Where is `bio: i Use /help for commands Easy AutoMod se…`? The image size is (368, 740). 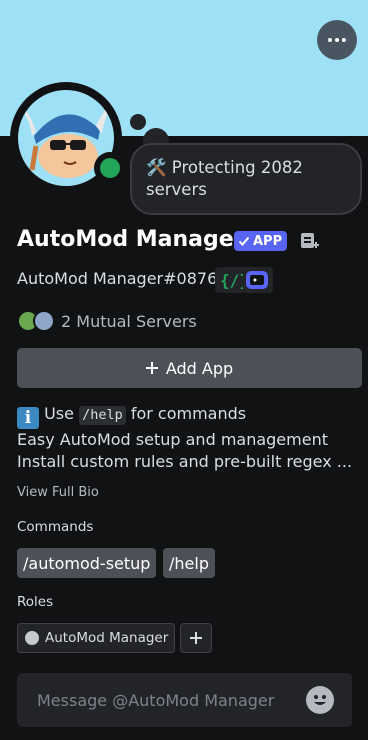 bio: i Use /help for commands Easy AutoMod se… is located at coordinates (187, 438).